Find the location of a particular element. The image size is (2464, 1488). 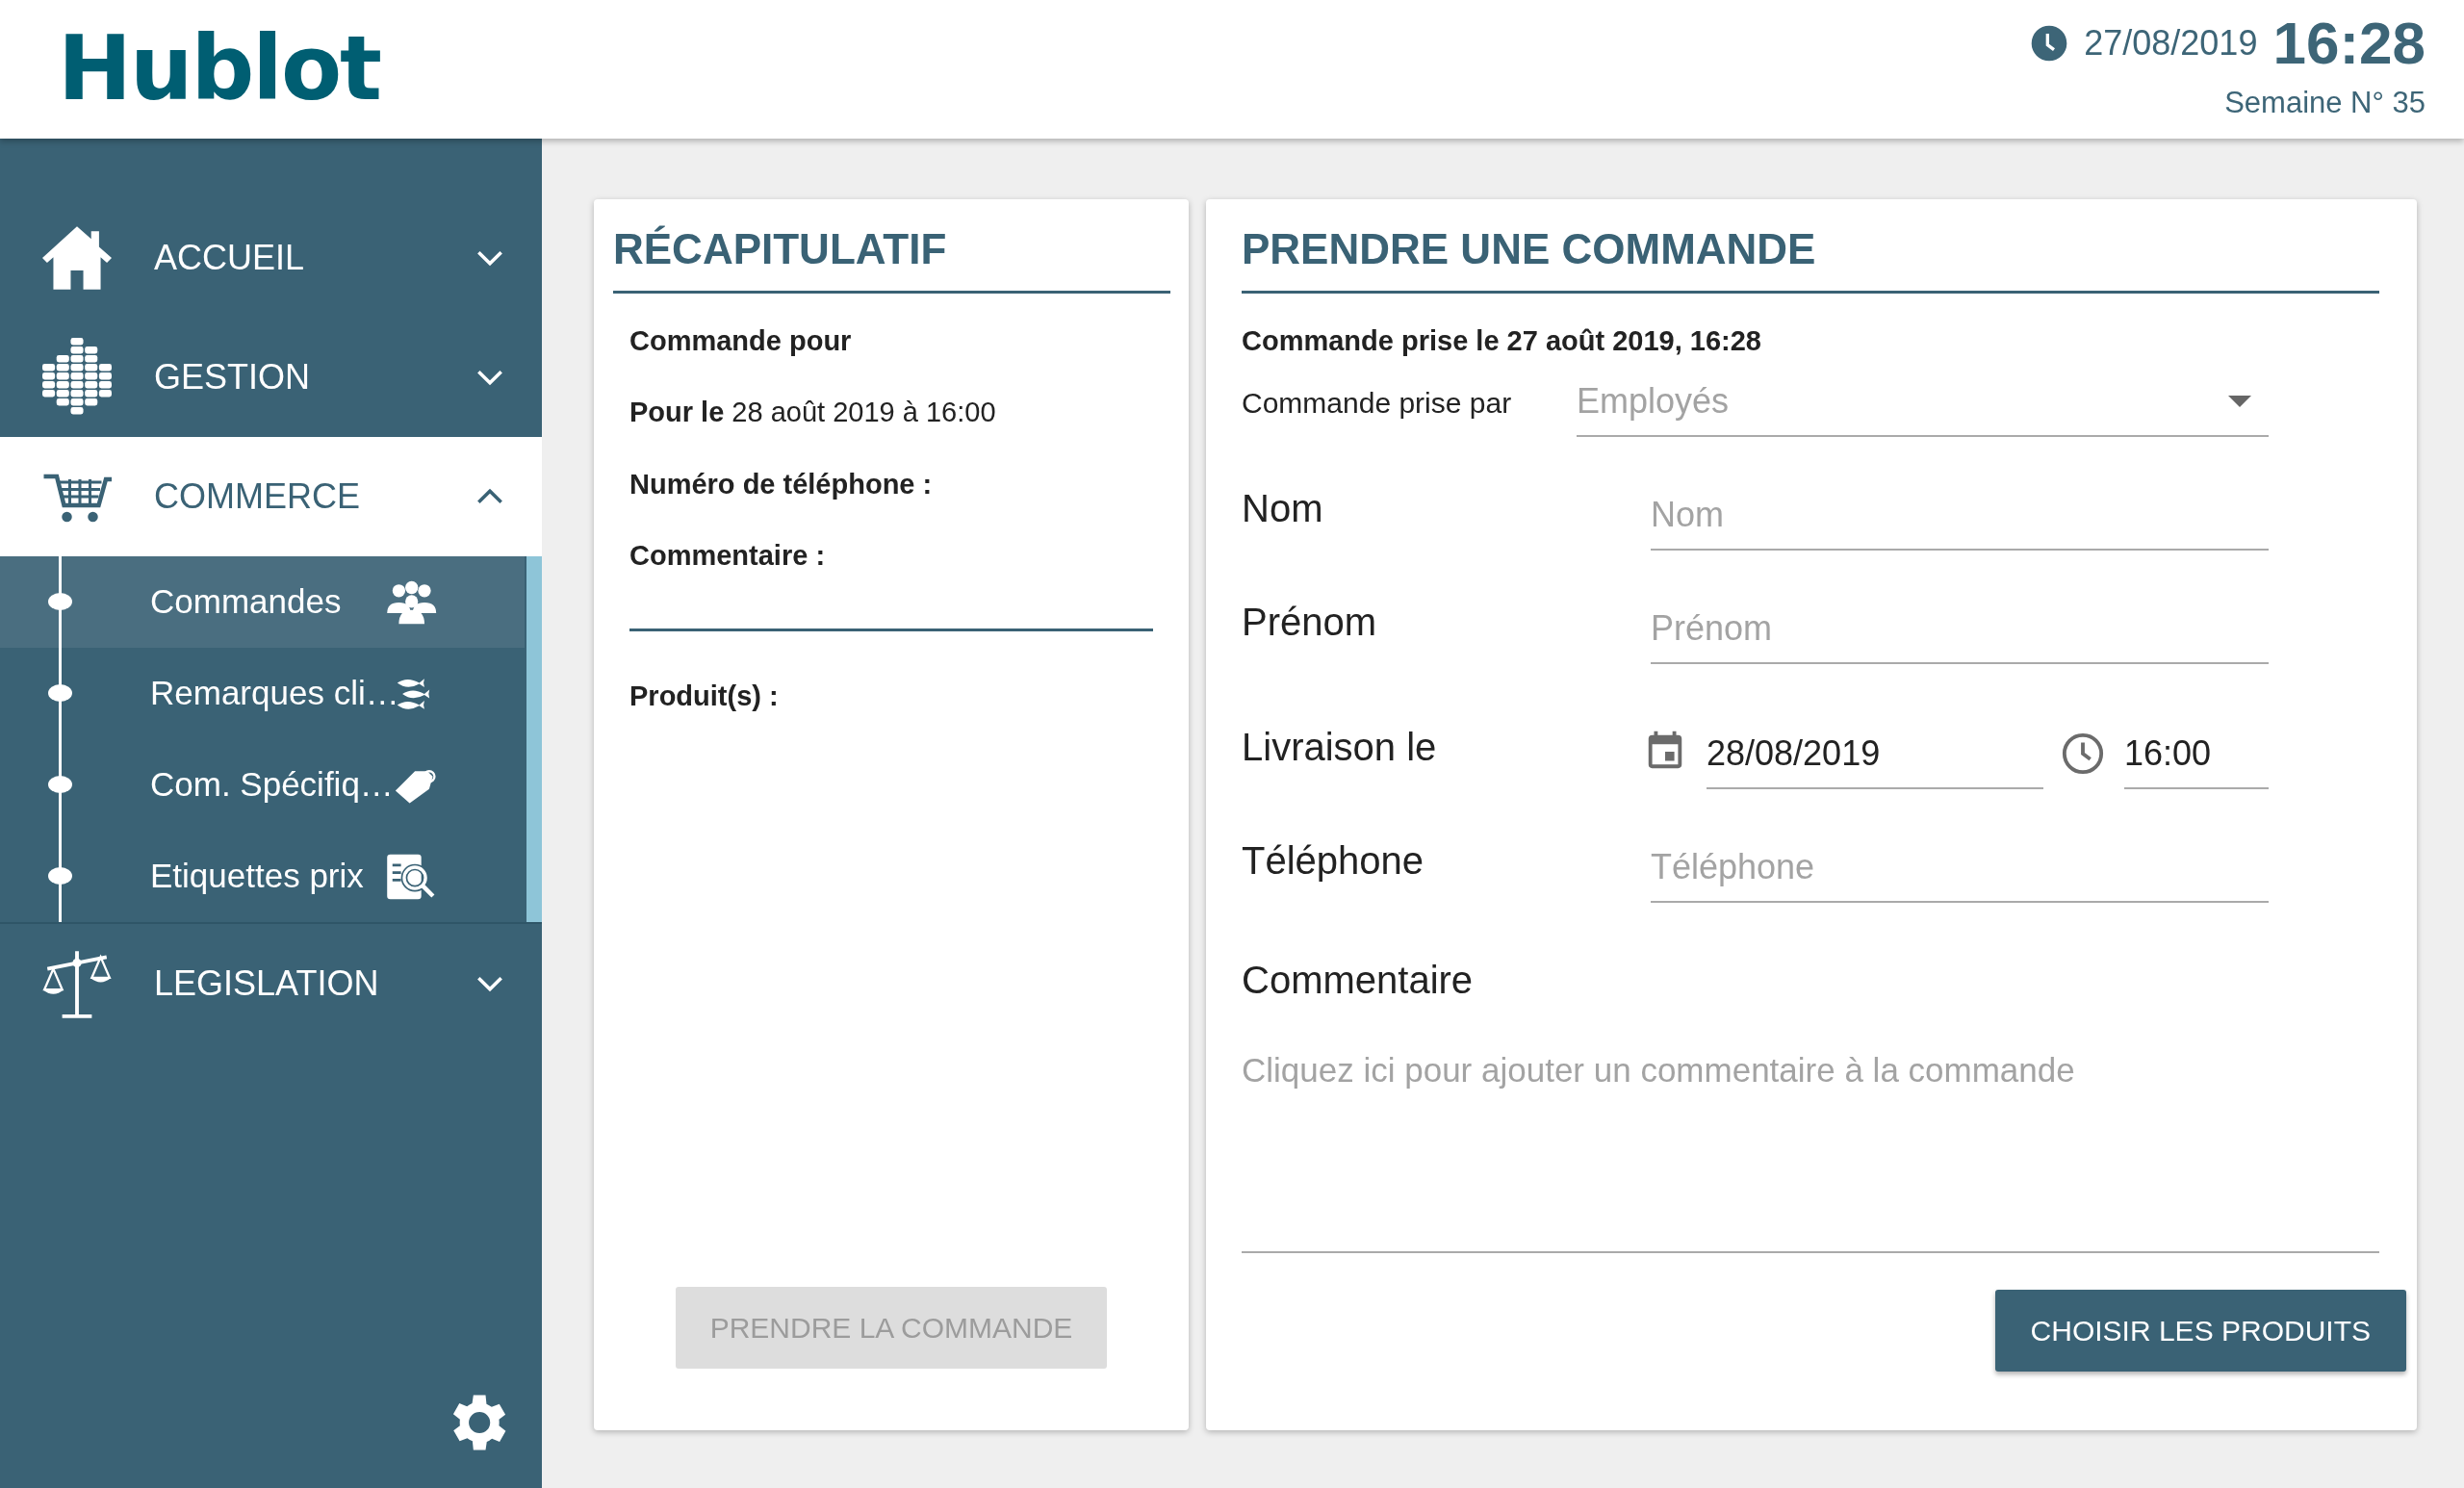

current-time: 16:28 is located at coordinates (2349, 43).